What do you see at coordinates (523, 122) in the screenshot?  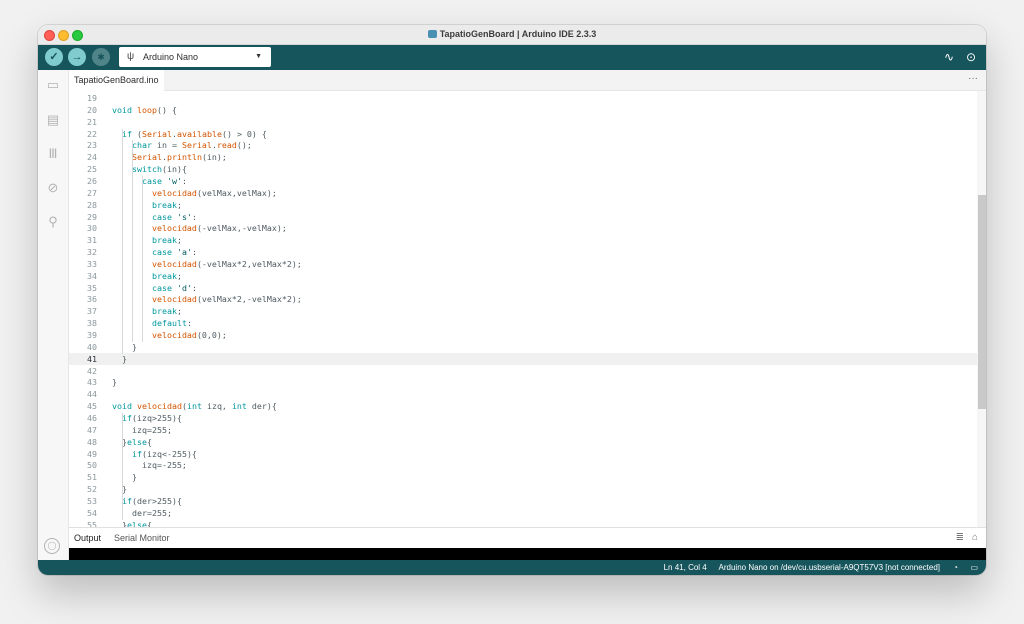 I see `code-line: 21` at bounding box center [523, 122].